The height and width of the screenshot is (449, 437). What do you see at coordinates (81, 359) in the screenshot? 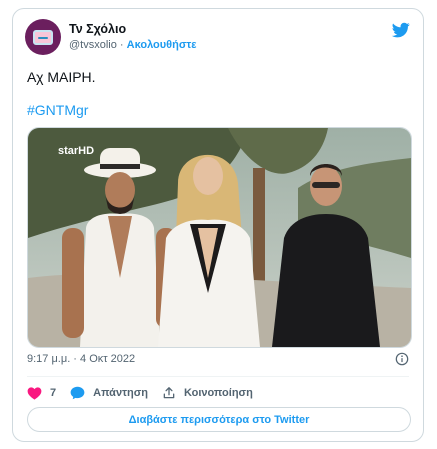
I see `timestamp-link: 9:17 μ.μ. · 4 Οκτ 2022` at bounding box center [81, 359].